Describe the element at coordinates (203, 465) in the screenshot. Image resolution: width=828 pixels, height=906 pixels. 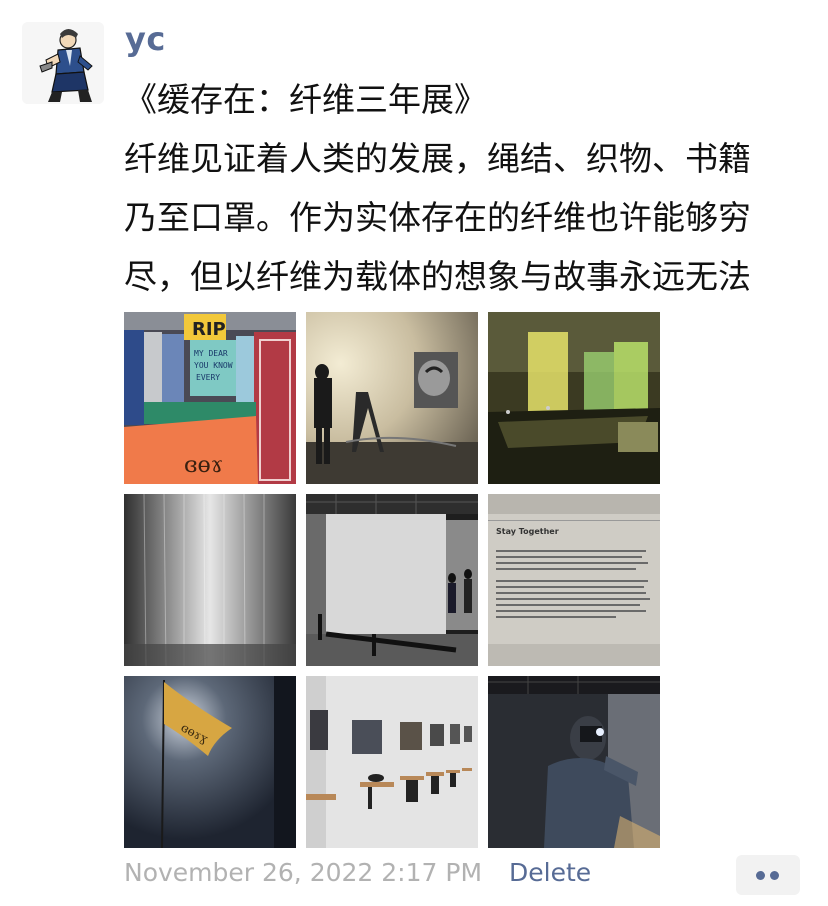
I see `svg-text: ɞɵɤ` at that location.